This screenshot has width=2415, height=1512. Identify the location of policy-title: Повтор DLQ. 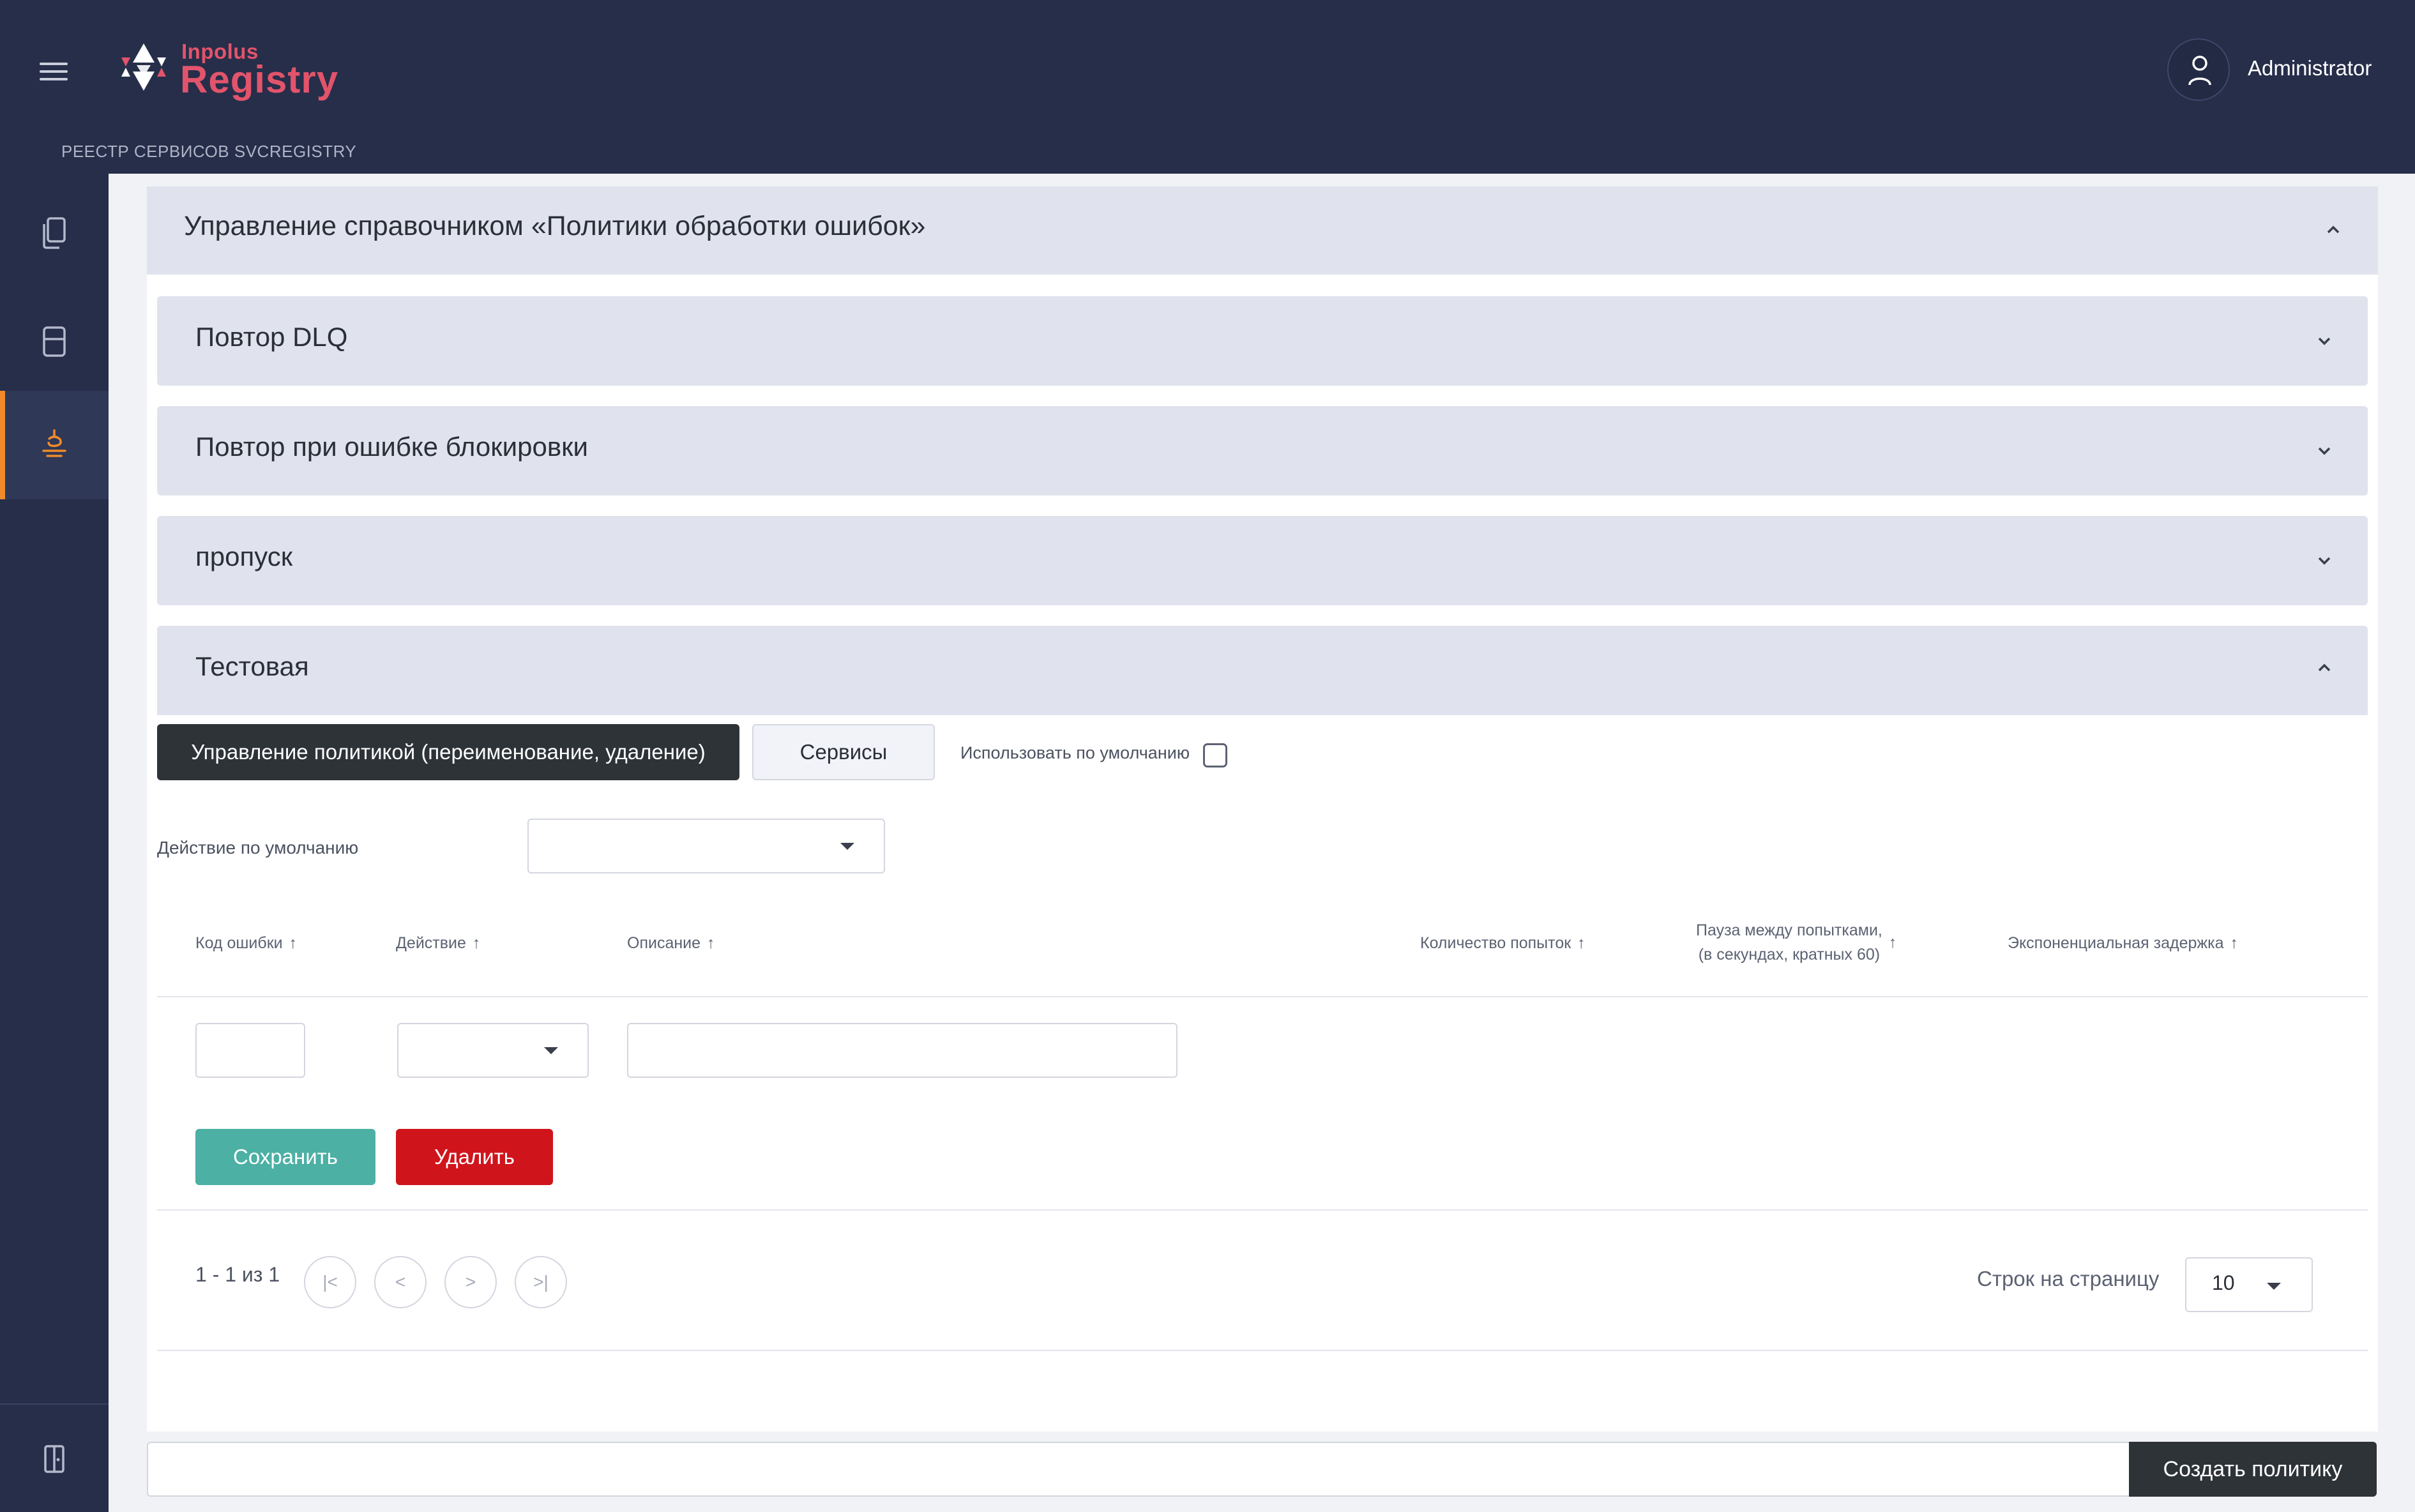
(271, 337).